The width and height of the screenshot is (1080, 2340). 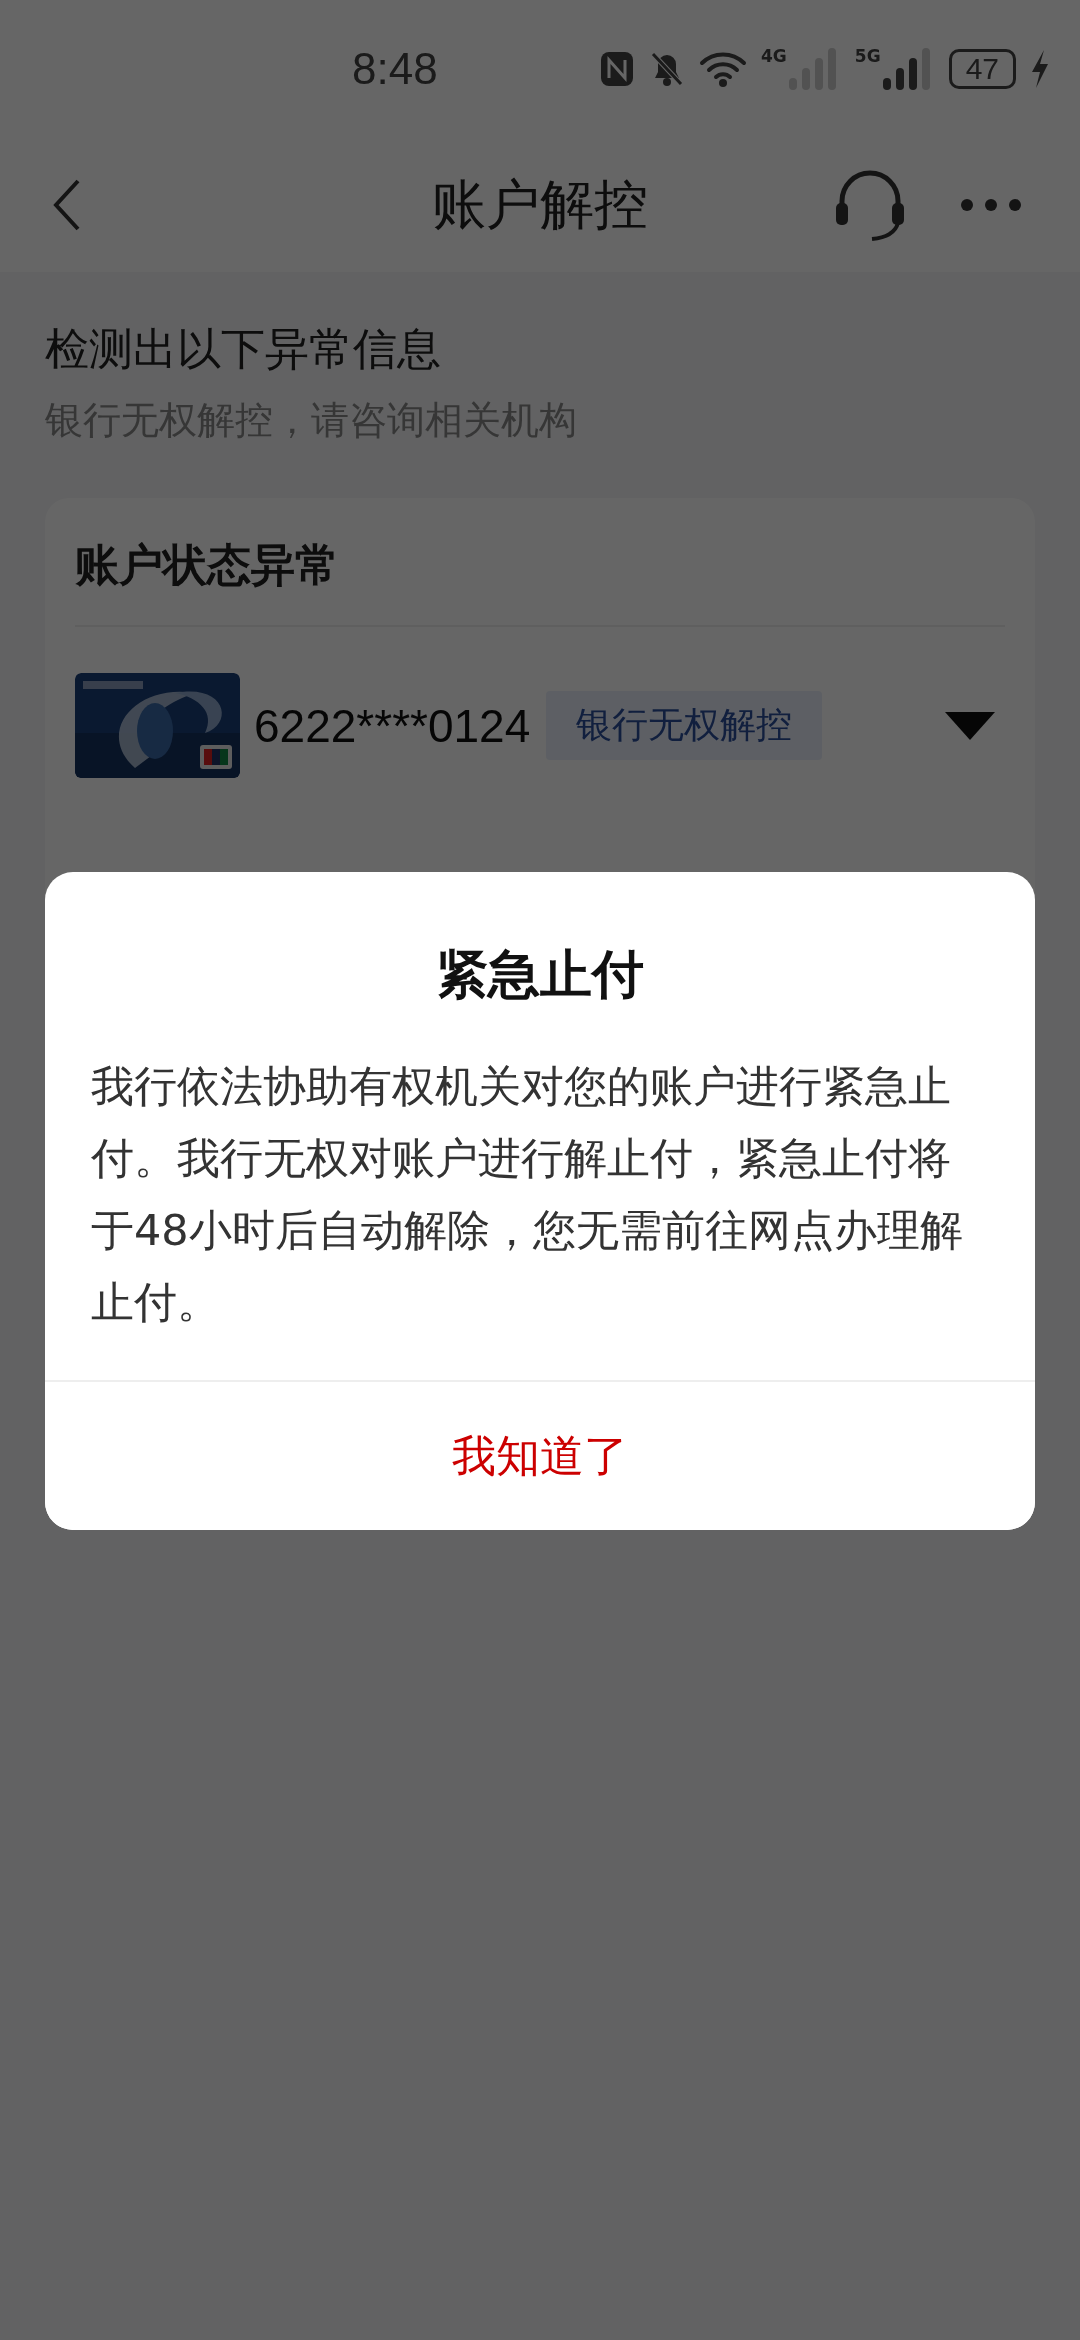 What do you see at coordinates (982, 69) in the screenshot?
I see `battery-level: 47` at bounding box center [982, 69].